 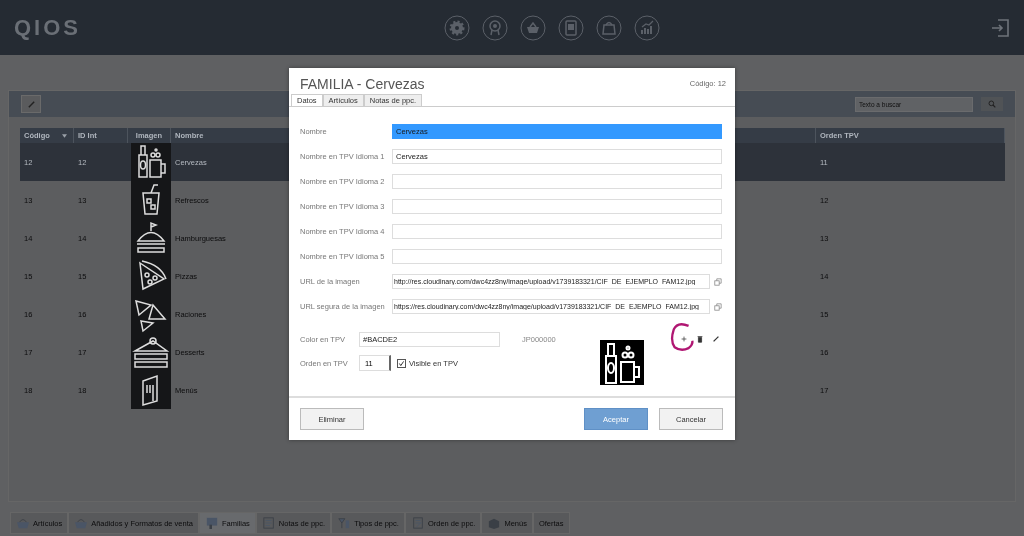 I want to click on board-icon, so click(x=211, y=523).